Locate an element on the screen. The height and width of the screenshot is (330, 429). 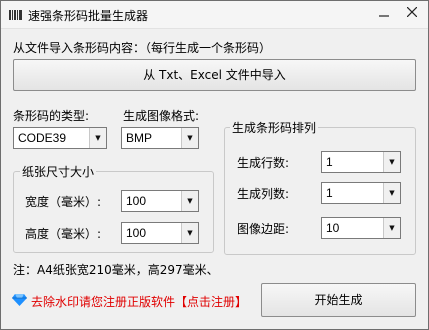
minimize-button is located at coordinates (384, 14).